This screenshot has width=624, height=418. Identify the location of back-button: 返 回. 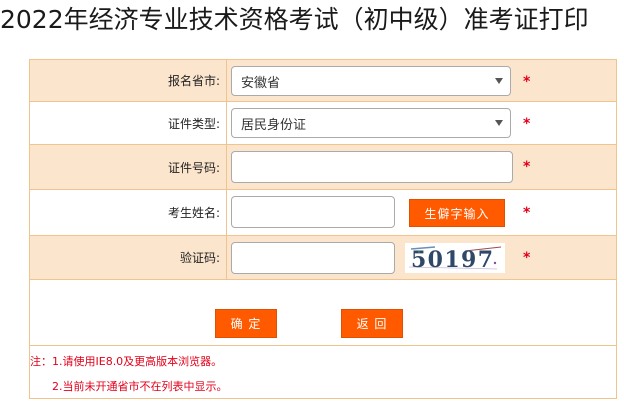
(372, 323).